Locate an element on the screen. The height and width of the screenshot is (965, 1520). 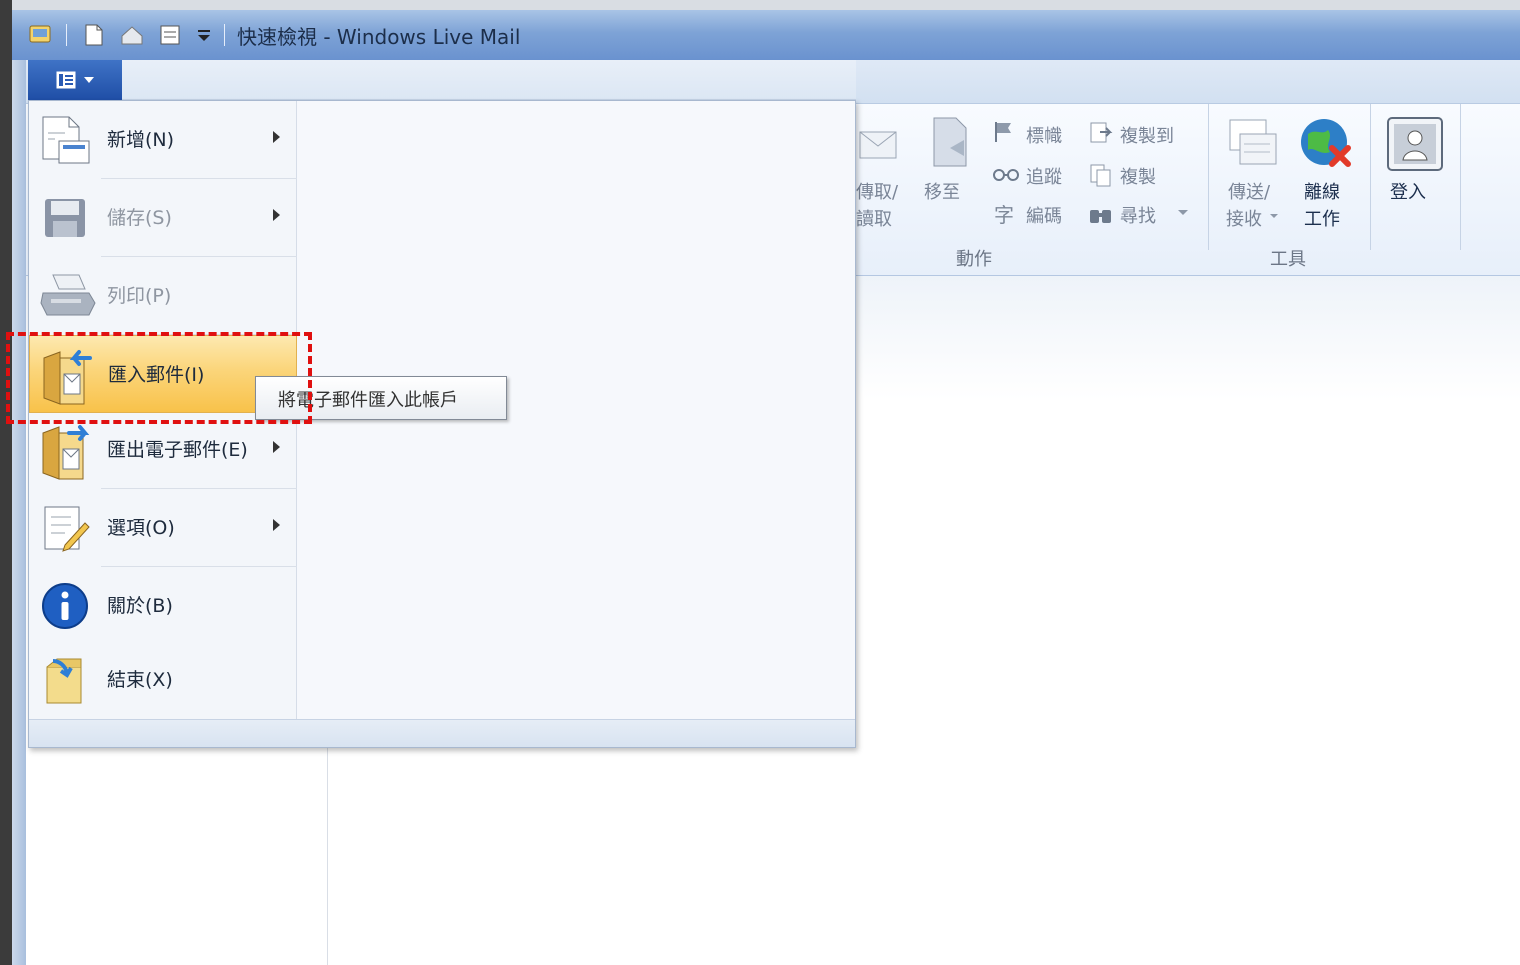
printer-icon is located at coordinates (67, 296).